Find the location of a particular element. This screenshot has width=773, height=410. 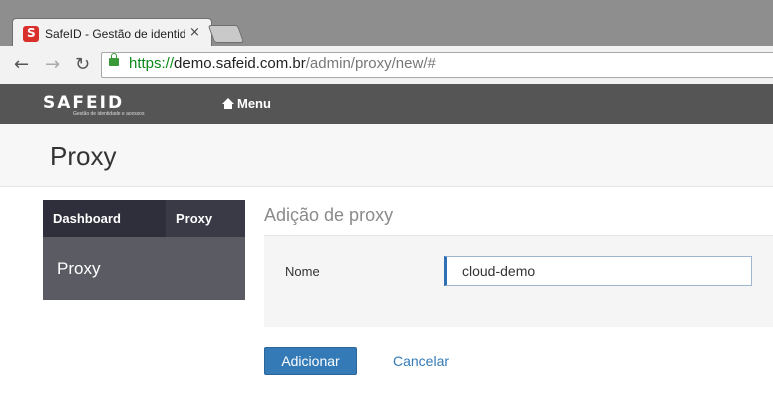

menu-button: Menu is located at coordinates (246, 103).